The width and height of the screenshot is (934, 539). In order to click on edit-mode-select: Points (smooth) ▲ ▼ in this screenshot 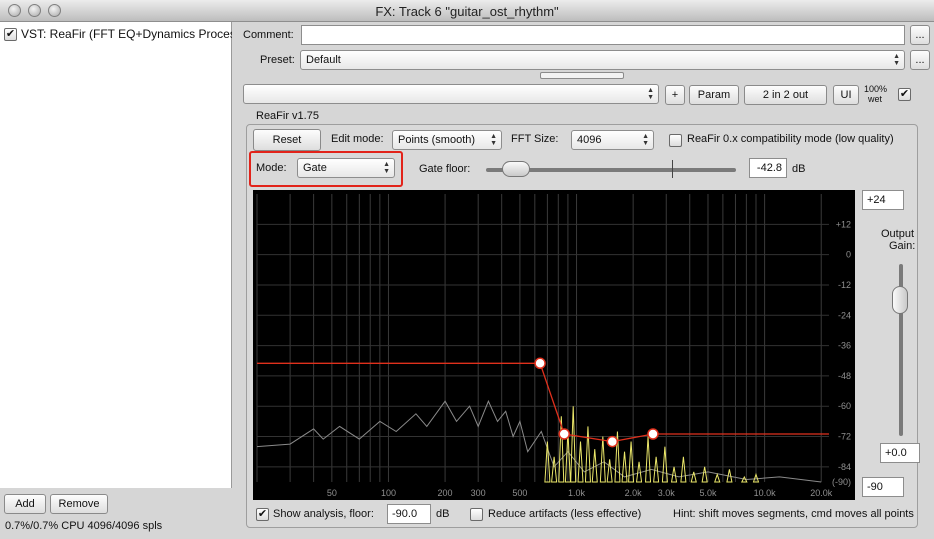, I will do `click(447, 140)`.